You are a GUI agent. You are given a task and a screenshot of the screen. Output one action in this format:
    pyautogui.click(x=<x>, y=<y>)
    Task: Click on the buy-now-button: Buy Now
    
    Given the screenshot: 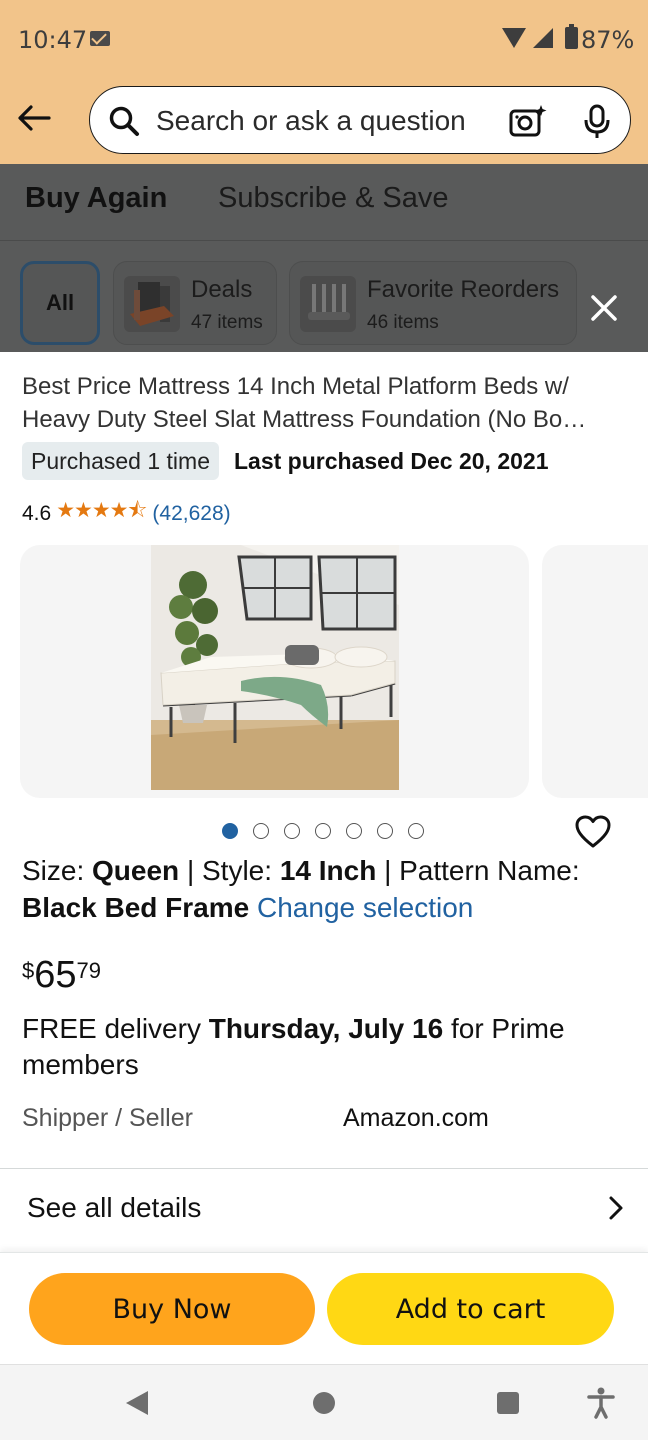 What is the action you would take?
    pyautogui.click(x=172, y=1309)
    